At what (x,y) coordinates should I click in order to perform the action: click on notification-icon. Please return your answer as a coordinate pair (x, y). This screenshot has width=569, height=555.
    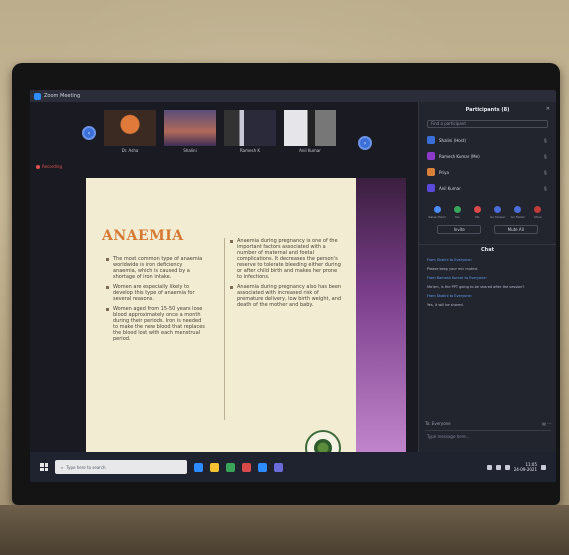
    Looking at the image, I should click on (543, 467).